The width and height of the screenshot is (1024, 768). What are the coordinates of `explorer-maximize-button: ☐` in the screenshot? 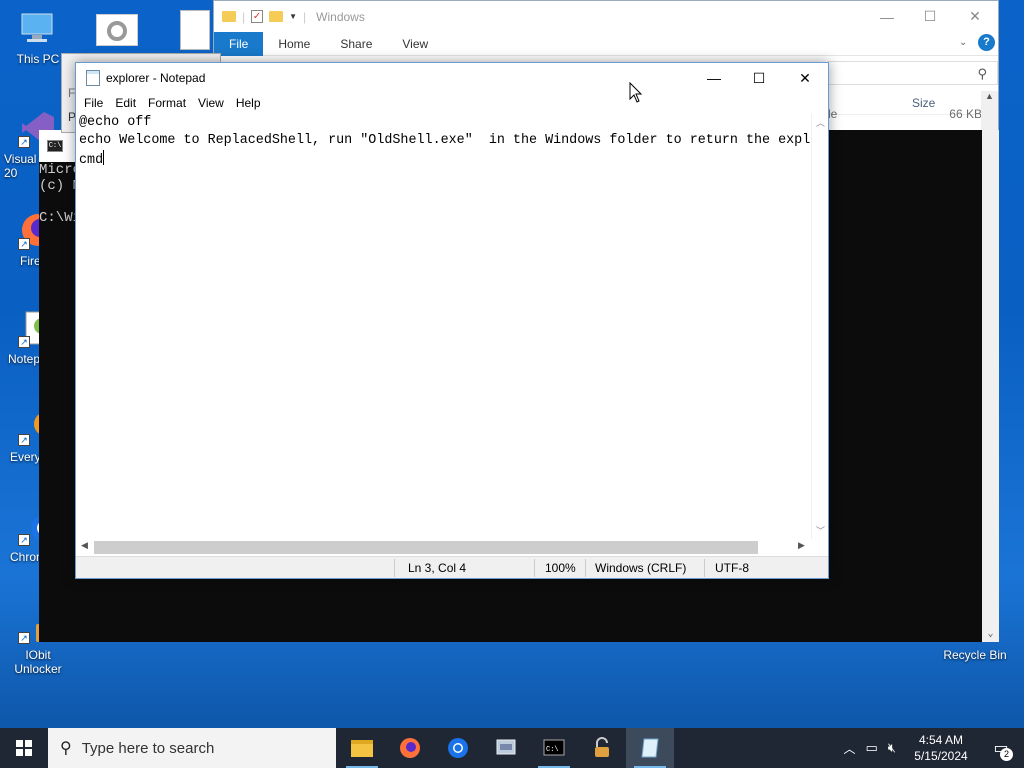 It's located at (930, 16).